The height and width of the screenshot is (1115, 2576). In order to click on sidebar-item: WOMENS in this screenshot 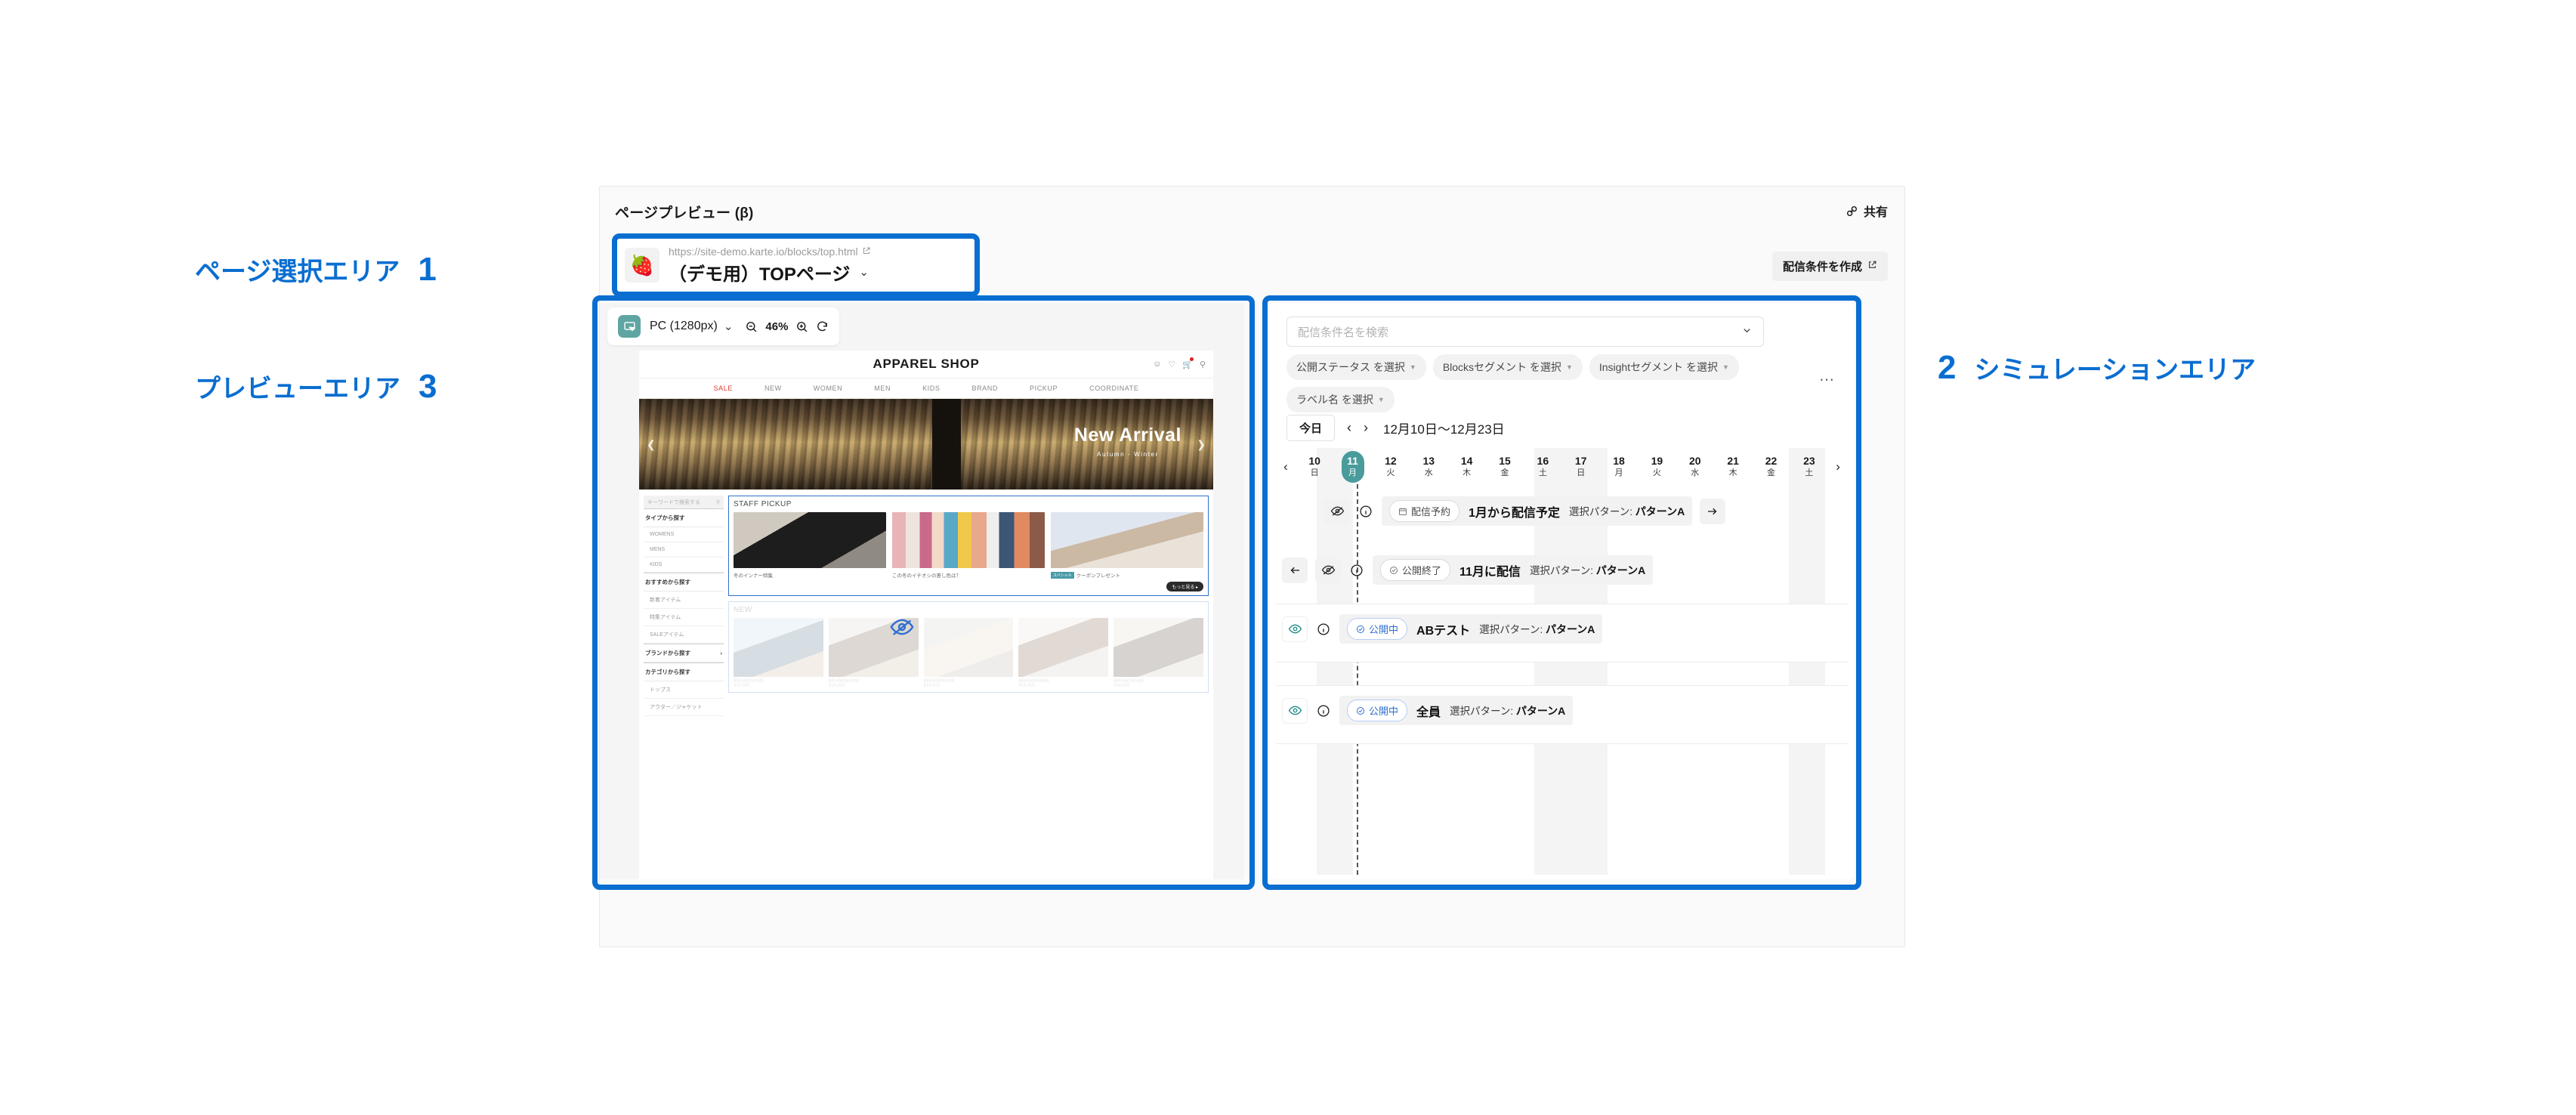, I will do `click(684, 534)`.